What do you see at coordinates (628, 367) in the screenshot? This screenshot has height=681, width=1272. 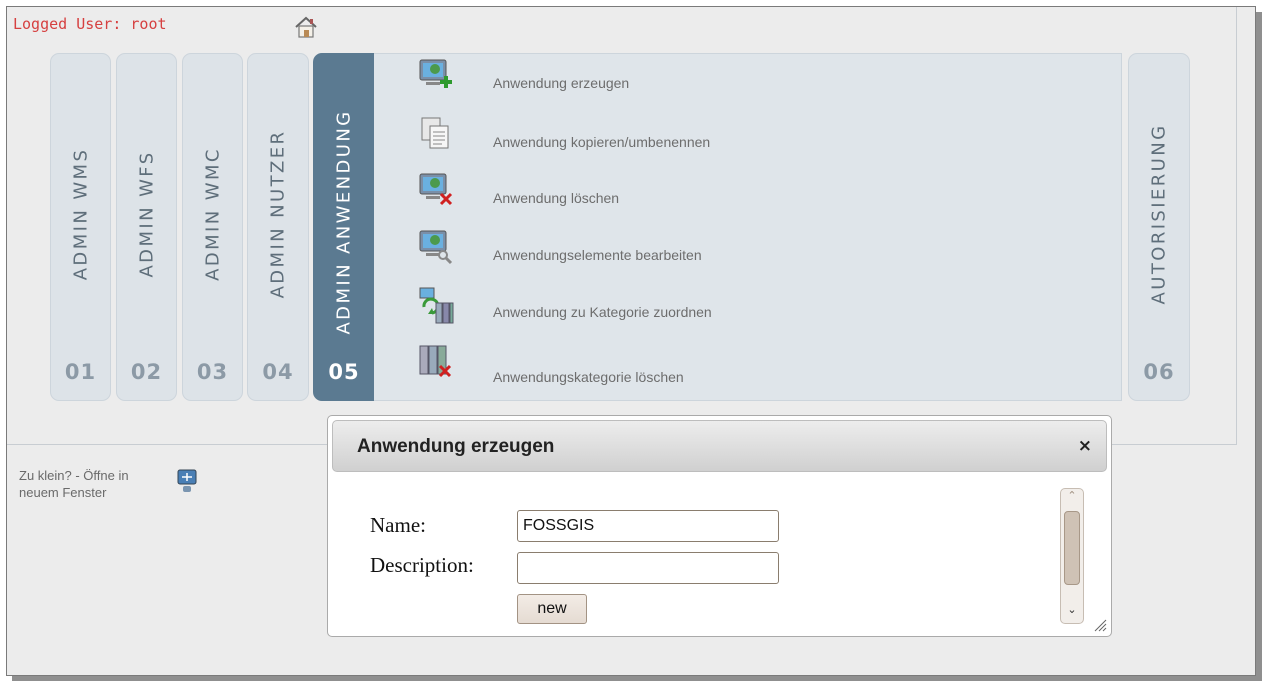 I see `menu-item-delete-category: Anwendungskategorie löschen` at bounding box center [628, 367].